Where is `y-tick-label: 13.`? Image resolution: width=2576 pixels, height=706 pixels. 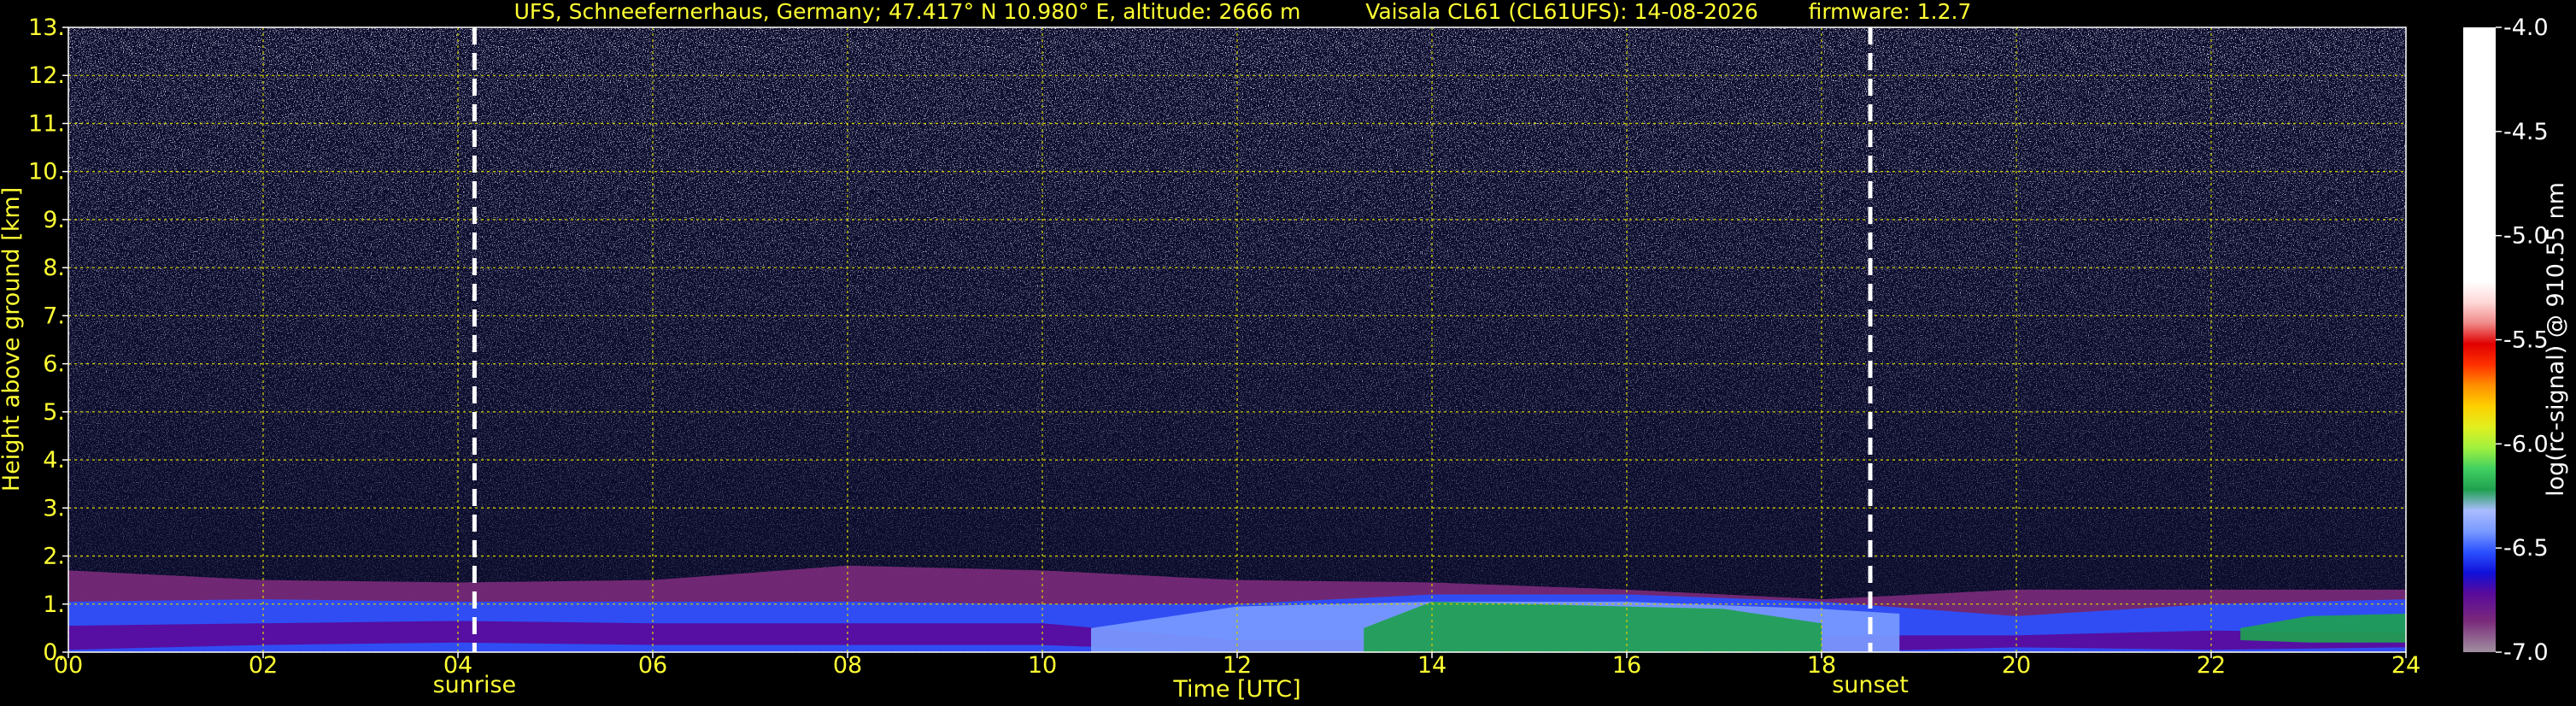 y-tick-label: 13. is located at coordinates (46, 28).